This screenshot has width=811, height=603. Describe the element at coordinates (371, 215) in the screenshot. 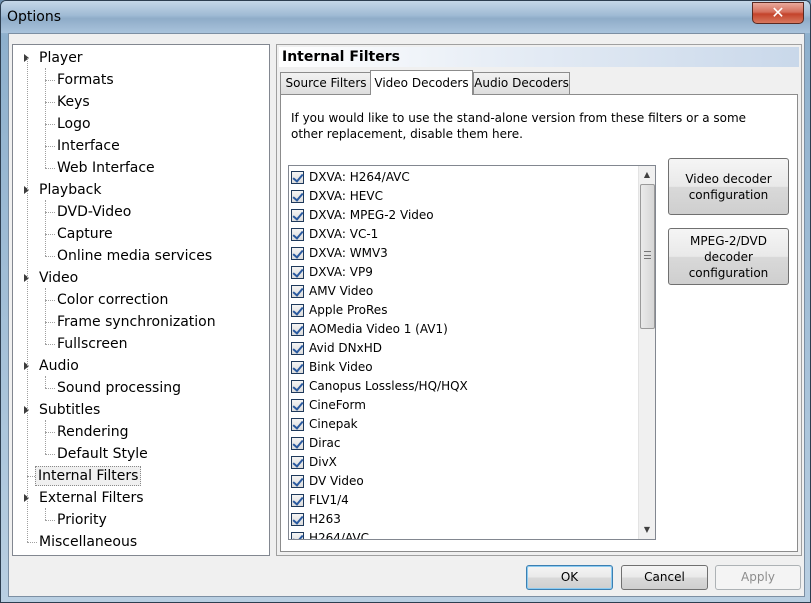

I see `filter-label: DXVA: MPEG-2 Video` at that location.